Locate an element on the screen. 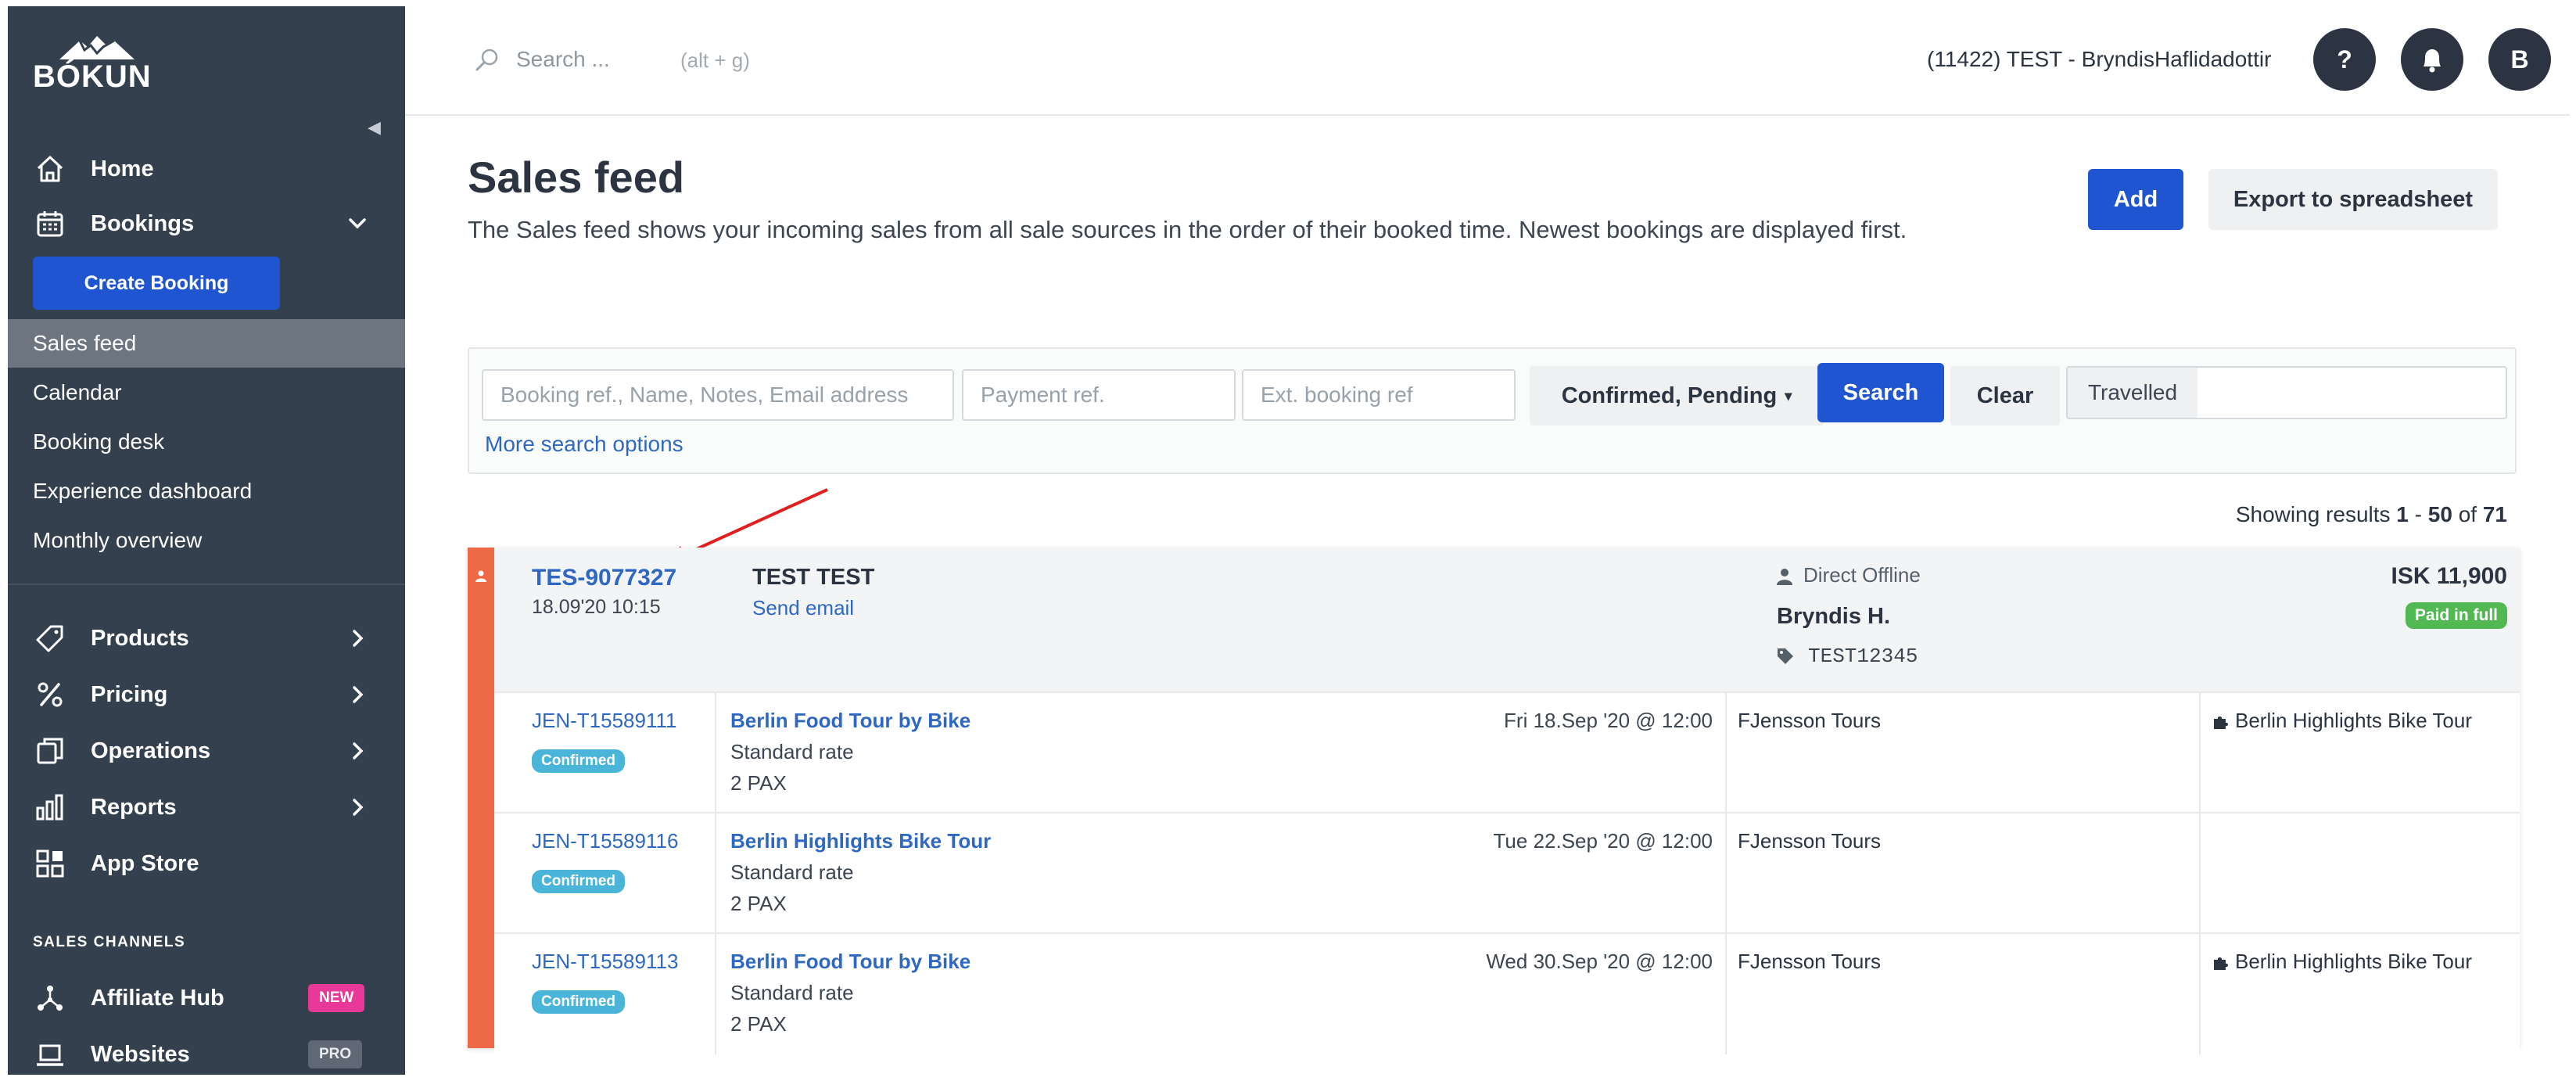  product-date: Fri 18.Sep '20 @ 12:00 is located at coordinates (1608, 720).